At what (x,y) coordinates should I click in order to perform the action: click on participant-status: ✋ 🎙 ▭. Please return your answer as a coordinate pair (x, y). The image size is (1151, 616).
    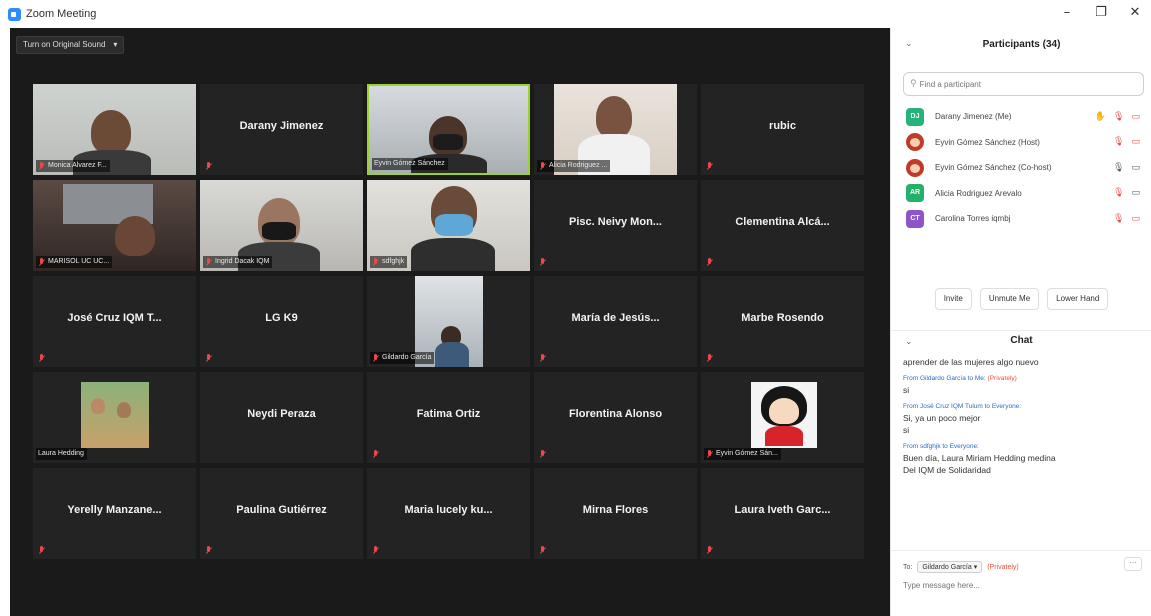
    Looking at the image, I should click on (1117, 117).